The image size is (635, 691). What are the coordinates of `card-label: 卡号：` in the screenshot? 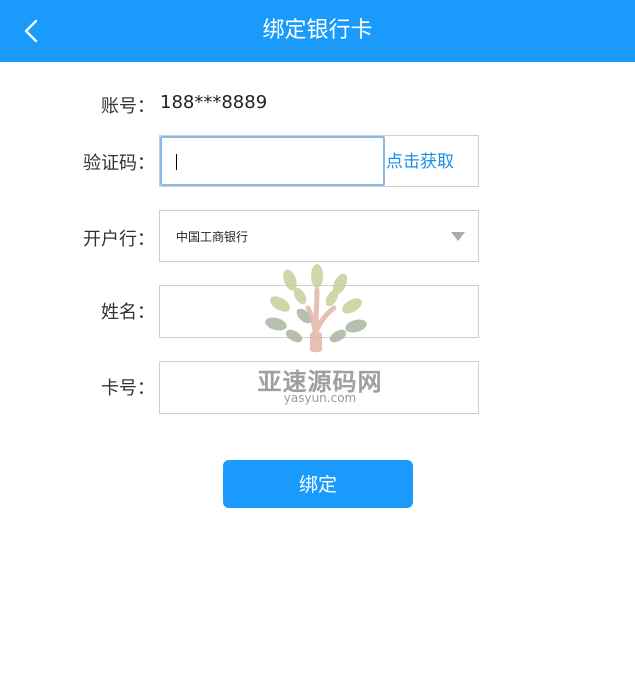 It's located at (128, 388).